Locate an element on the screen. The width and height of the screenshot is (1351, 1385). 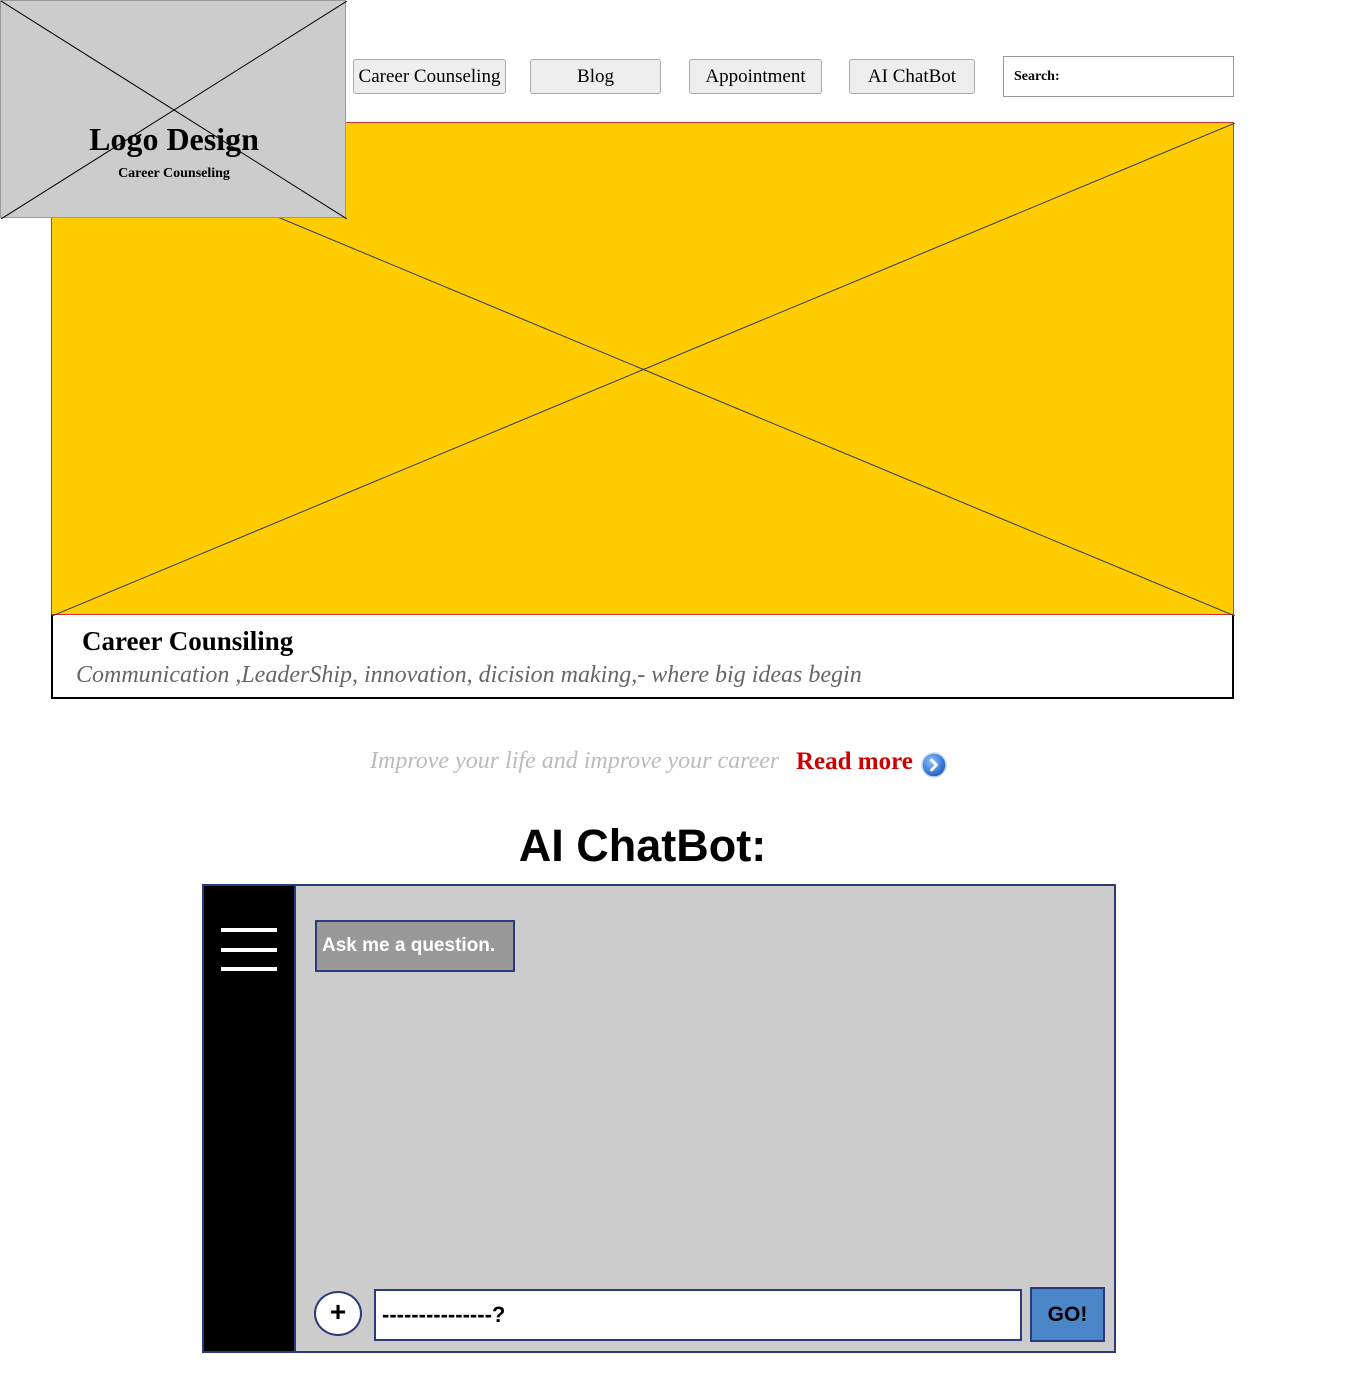
chatbot-heading: AI ChatBot: is located at coordinates (642, 845).